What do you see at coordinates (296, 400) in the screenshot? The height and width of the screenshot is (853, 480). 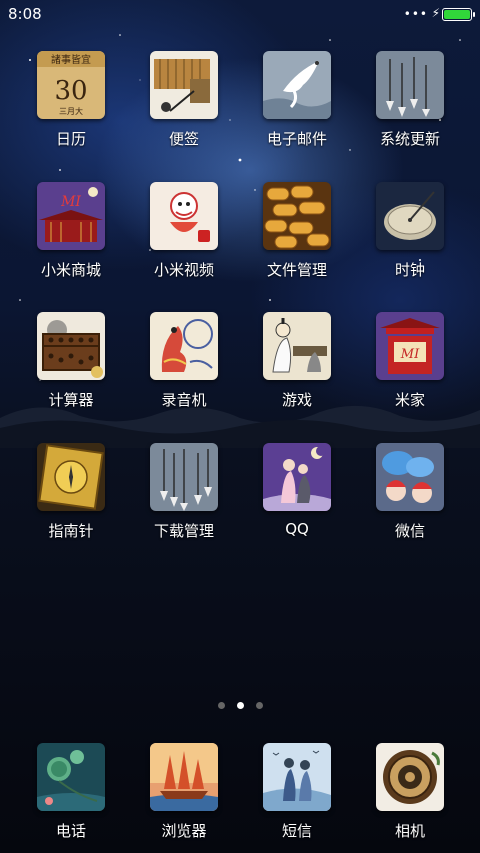 I see `app-label: 游戏` at bounding box center [296, 400].